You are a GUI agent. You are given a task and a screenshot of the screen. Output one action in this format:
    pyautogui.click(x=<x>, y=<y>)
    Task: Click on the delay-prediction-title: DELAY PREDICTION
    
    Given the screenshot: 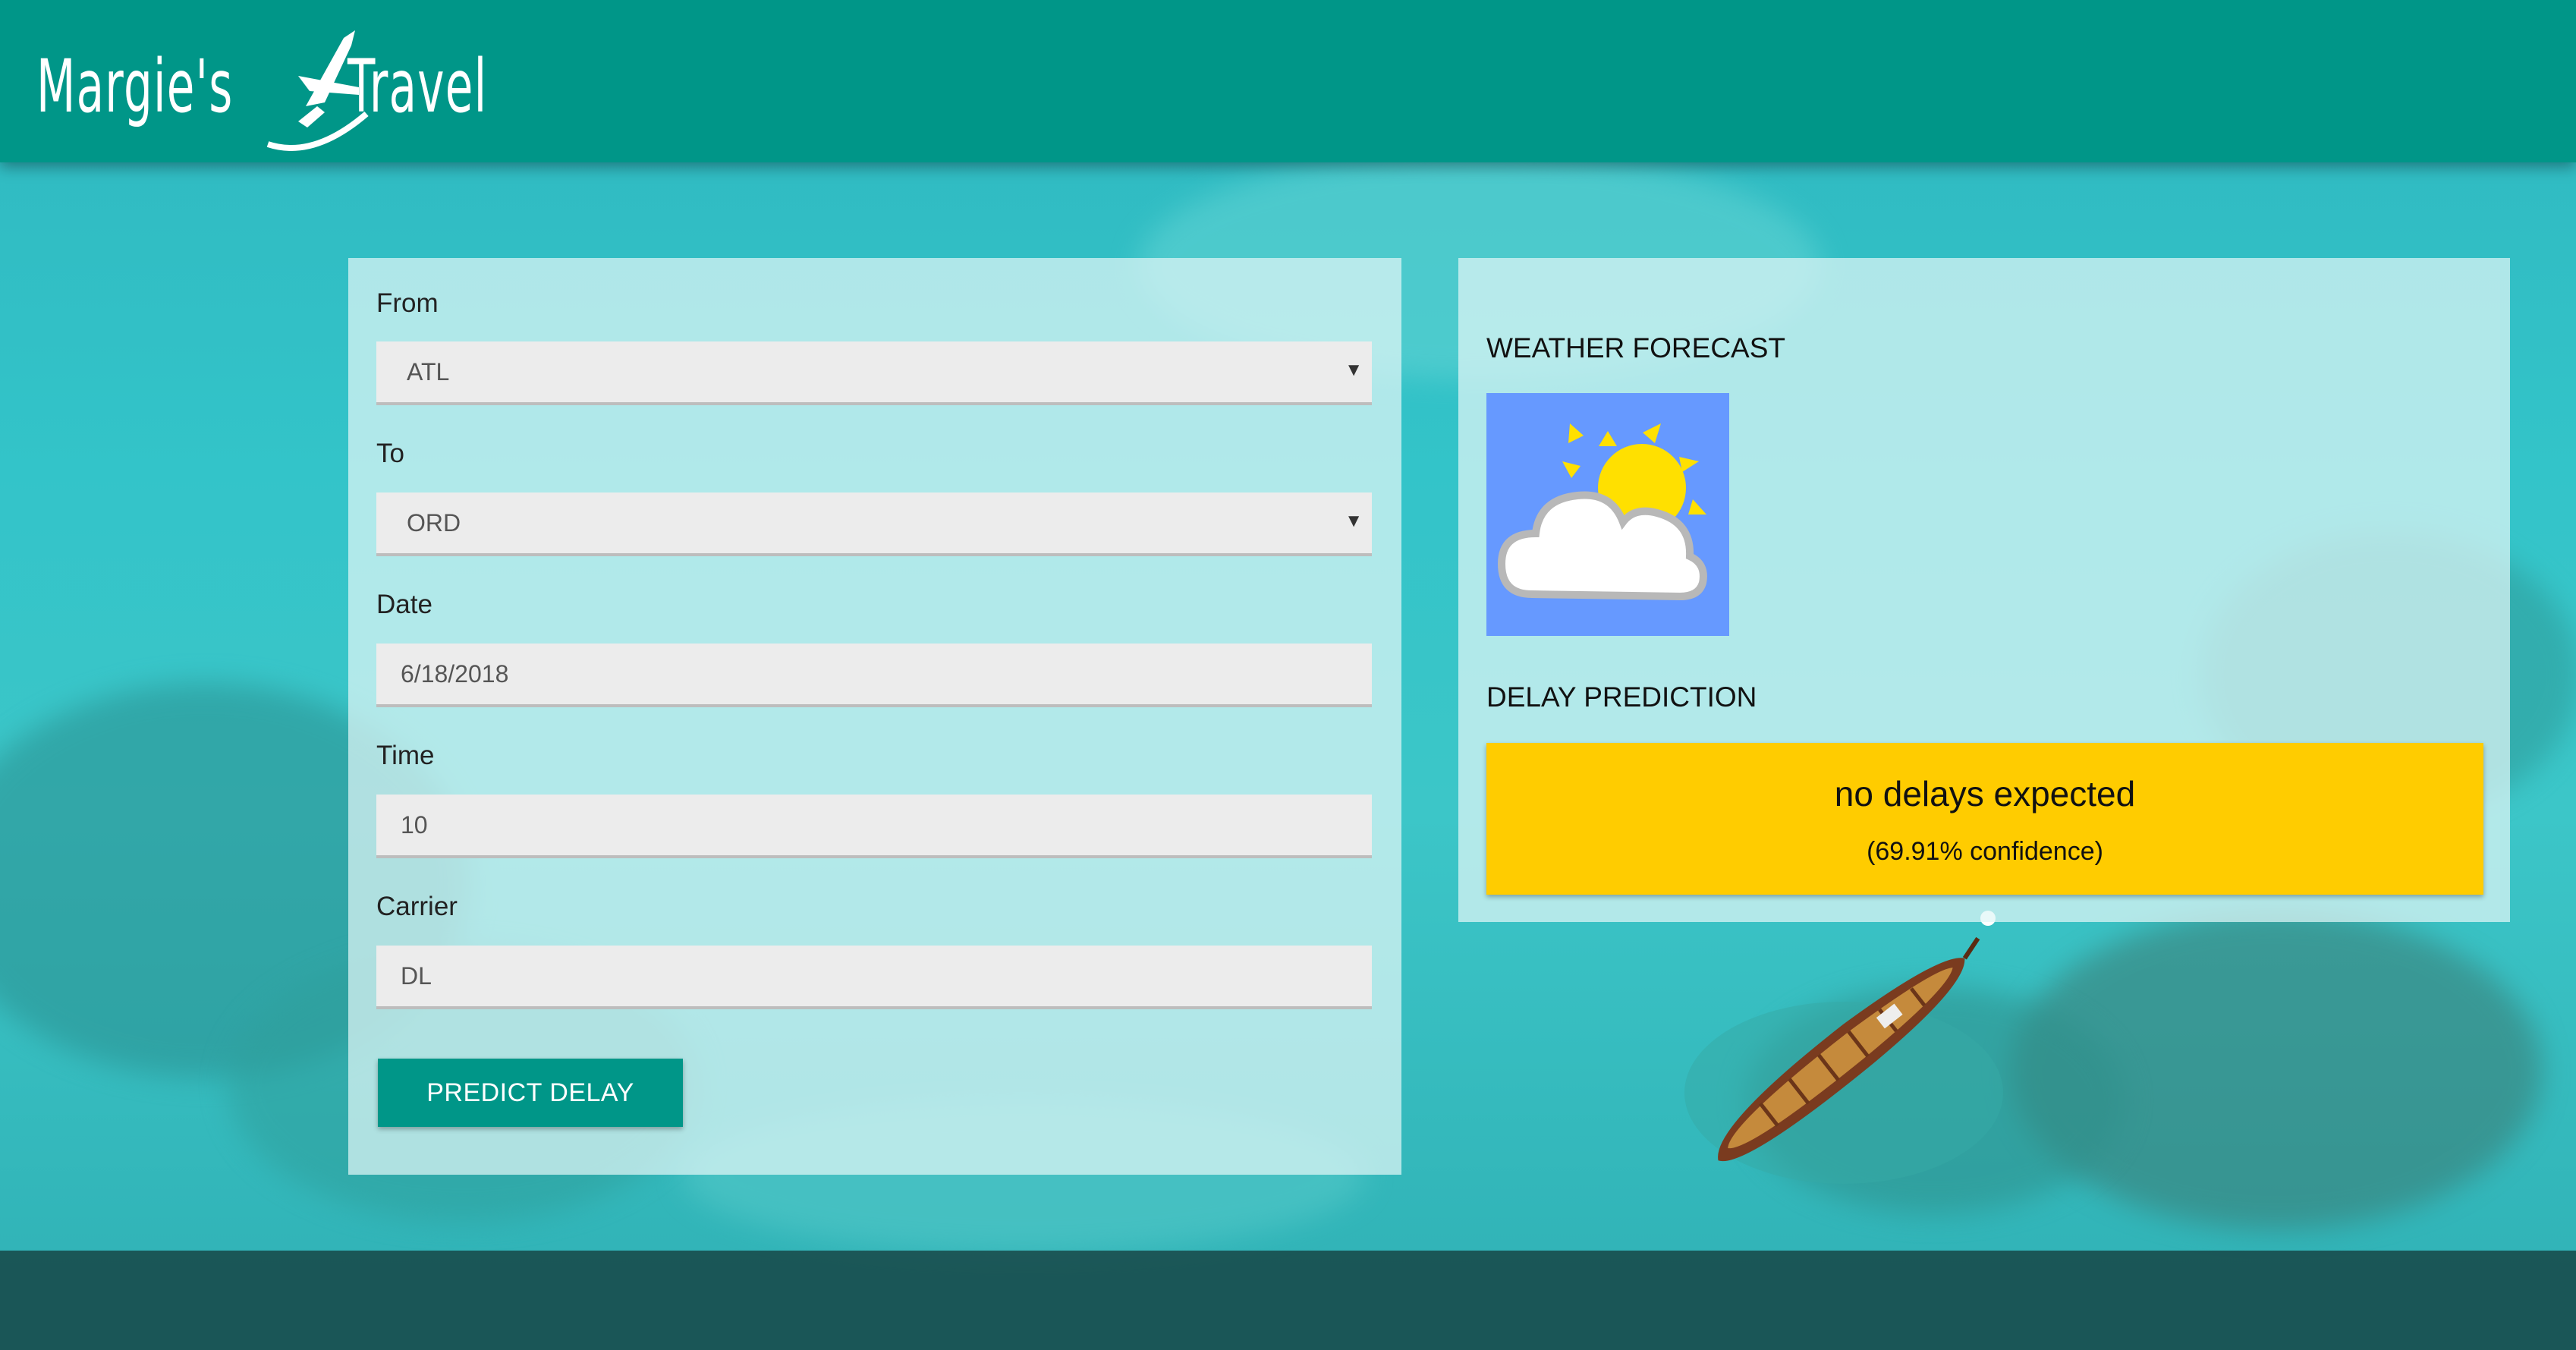 What is the action you would take?
    pyautogui.click(x=1621, y=697)
    